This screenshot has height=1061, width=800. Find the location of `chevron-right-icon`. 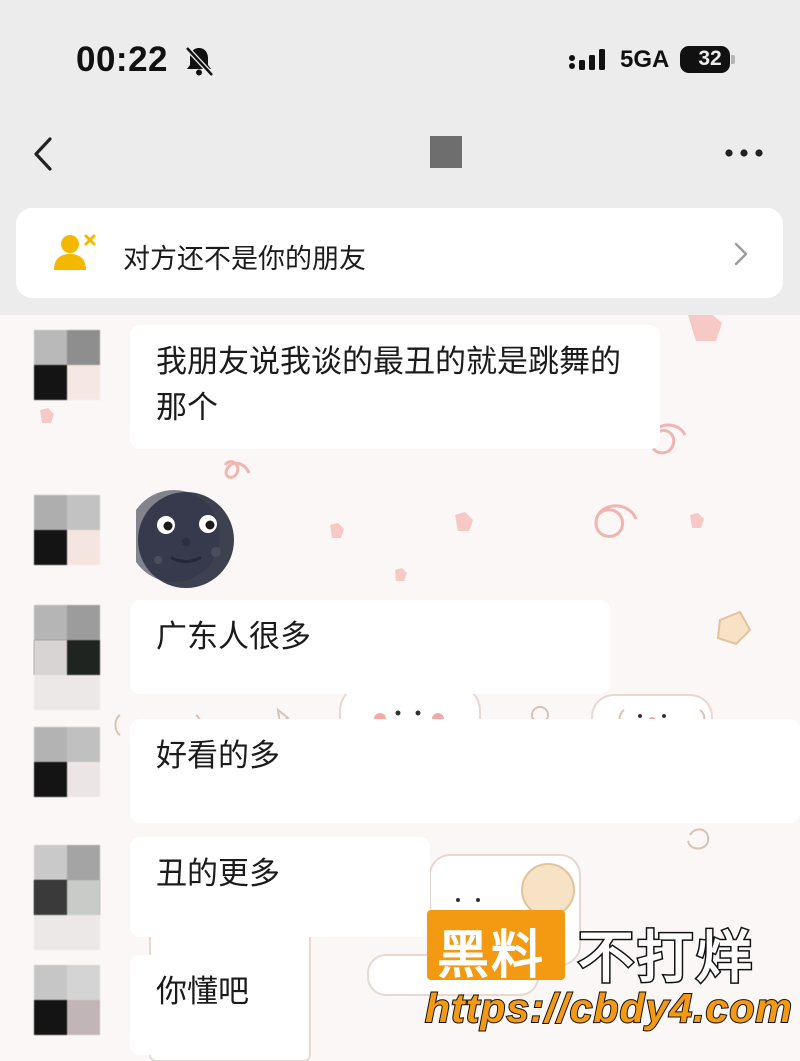

chevron-right-icon is located at coordinates (741, 254).